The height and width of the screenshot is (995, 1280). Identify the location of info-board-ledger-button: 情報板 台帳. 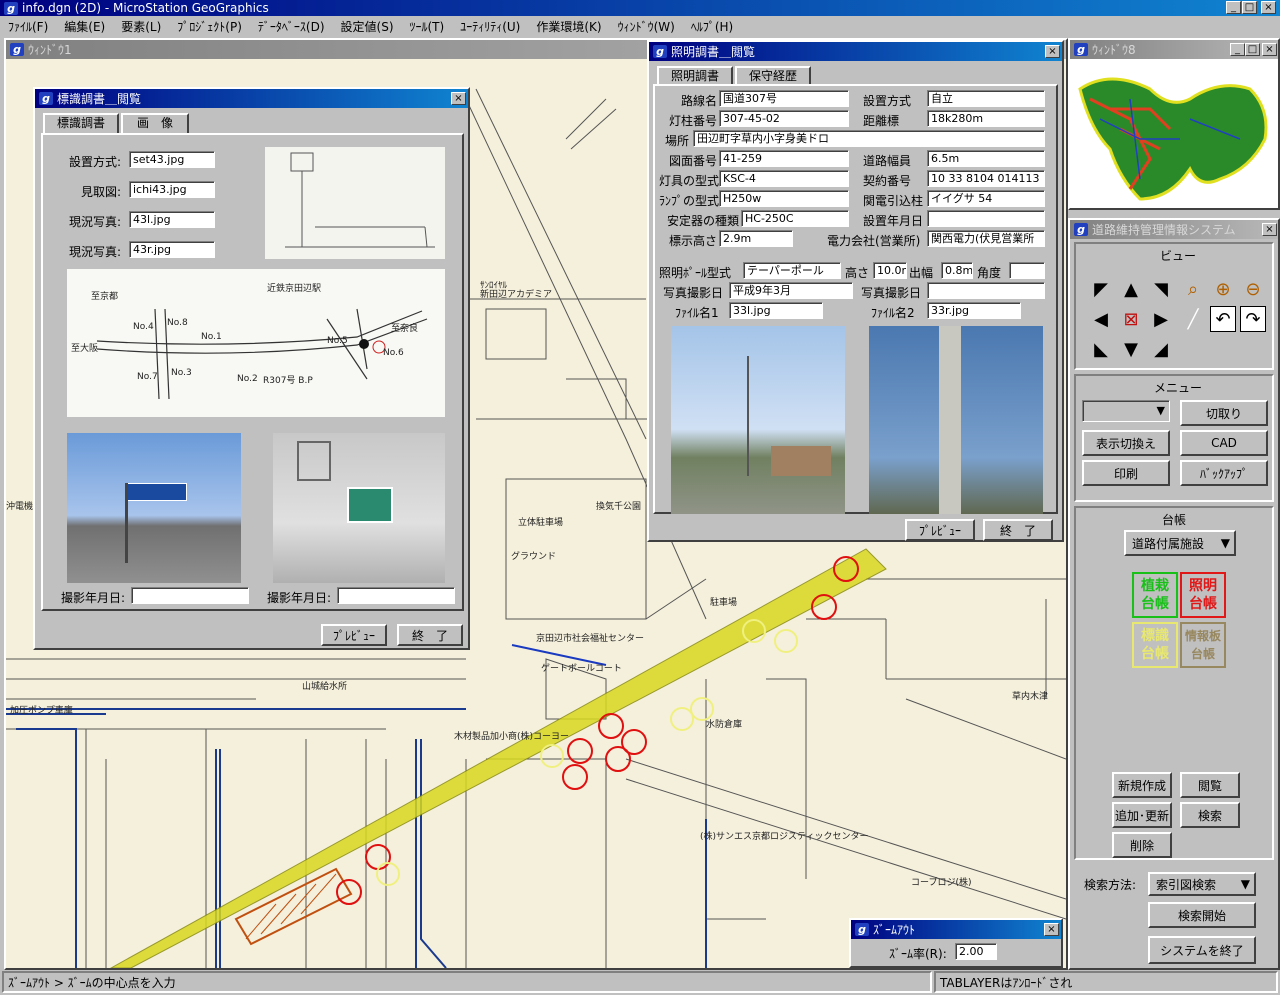
(1203, 645).